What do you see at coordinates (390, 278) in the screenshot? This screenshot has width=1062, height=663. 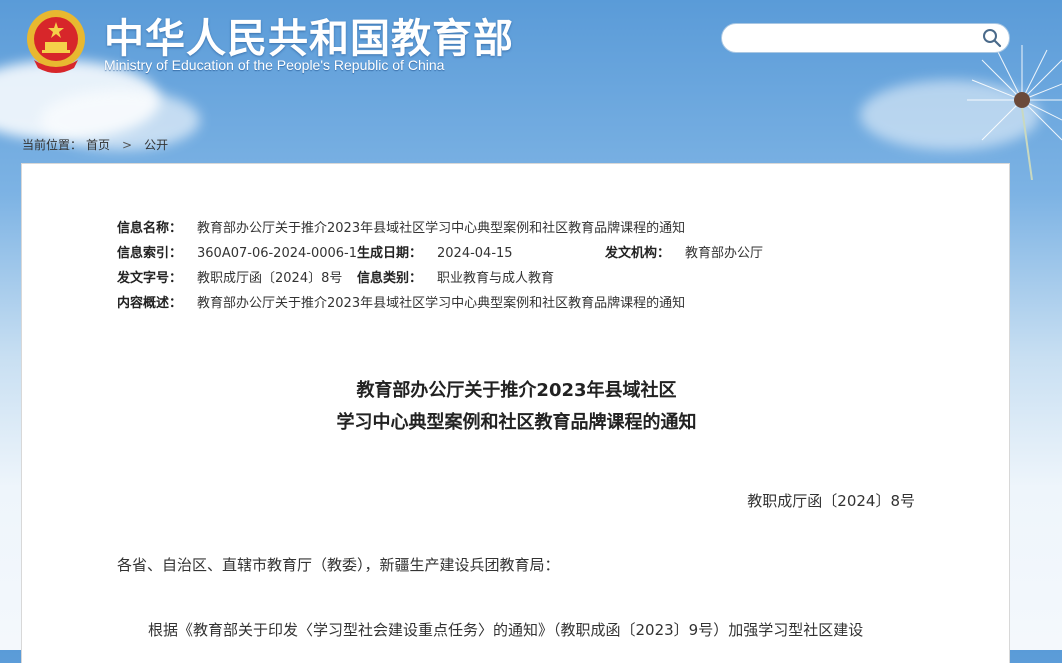 I see `info-category-label: 信息类别：` at bounding box center [390, 278].